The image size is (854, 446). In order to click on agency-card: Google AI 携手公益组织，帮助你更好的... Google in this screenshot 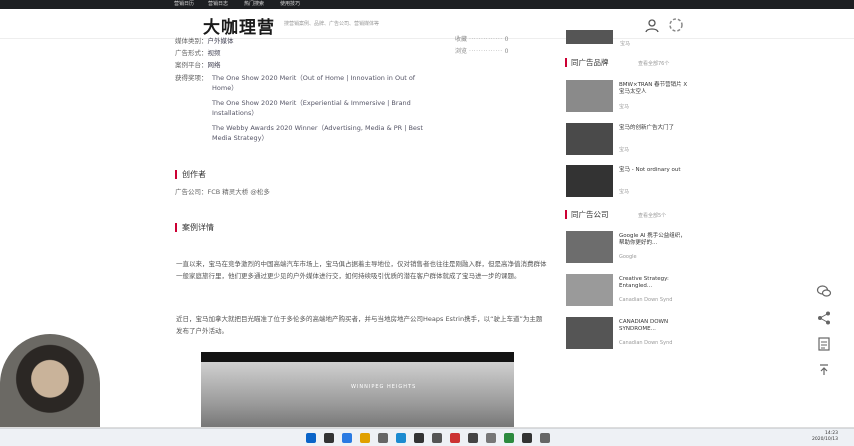, I will do `click(631, 248)`.